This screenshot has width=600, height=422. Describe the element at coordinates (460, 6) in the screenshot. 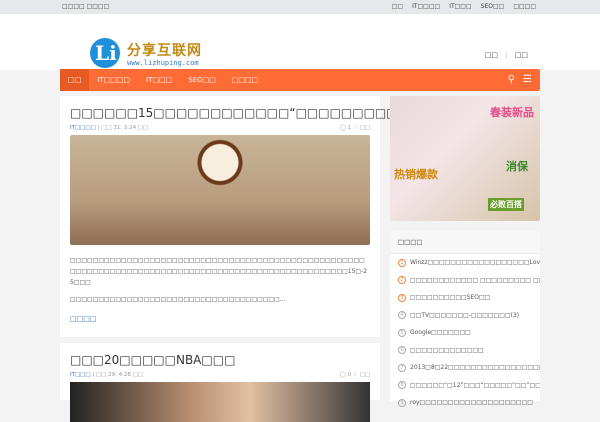

I see `top-link: IT□□□` at that location.